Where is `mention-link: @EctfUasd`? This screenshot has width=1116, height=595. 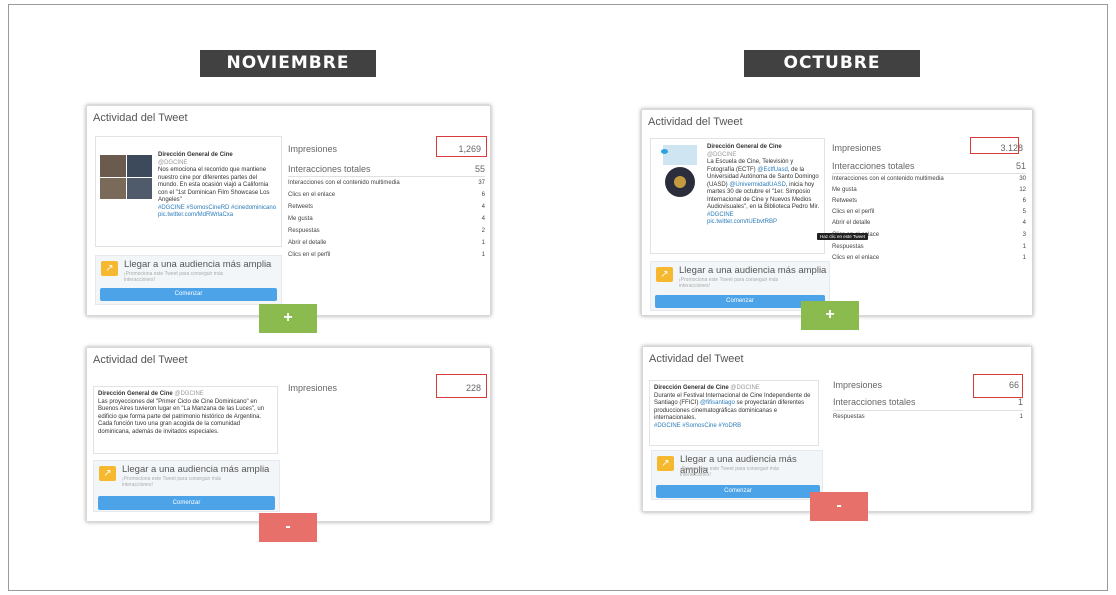
mention-link: @EctfUasd is located at coordinates (772, 170).